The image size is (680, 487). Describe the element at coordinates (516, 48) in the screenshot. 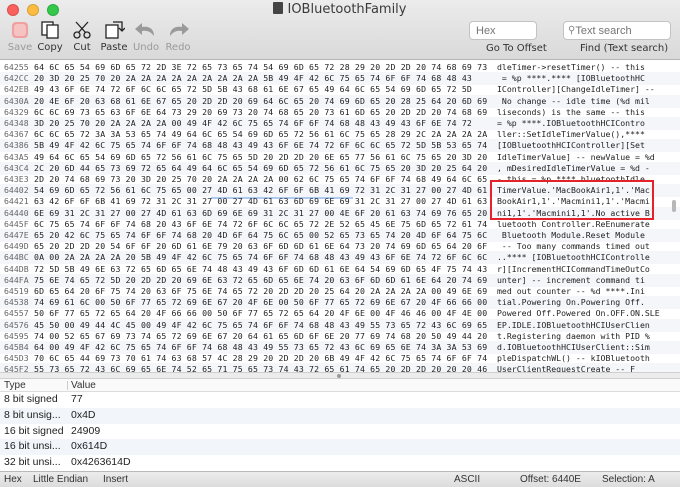

I see `goto-offset-label: Go To Offset` at that location.